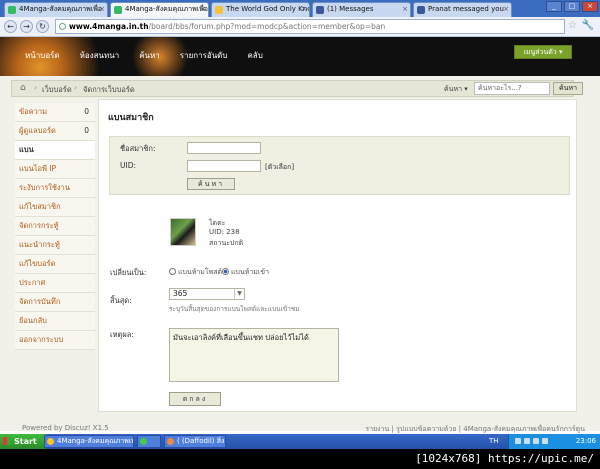 This screenshot has height=469, width=600. What do you see at coordinates (512, 88) in the screenshot?
I see `search-input: ค้นหาอะไร...?` at bounding box center [512, 88].